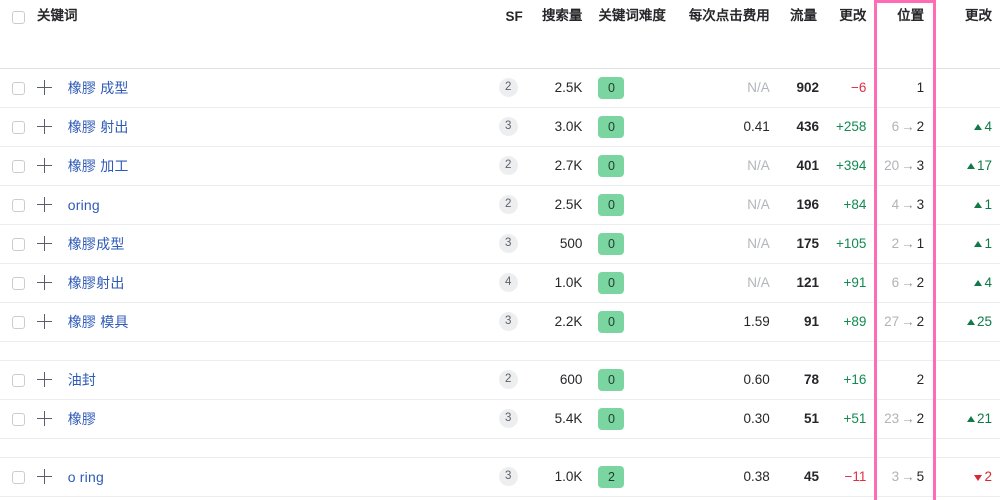 The image size is (1000, 500). Describe the element at coordinates (847, 17) in the screenshot. I see `header-traffic-change: 更改` at that location.